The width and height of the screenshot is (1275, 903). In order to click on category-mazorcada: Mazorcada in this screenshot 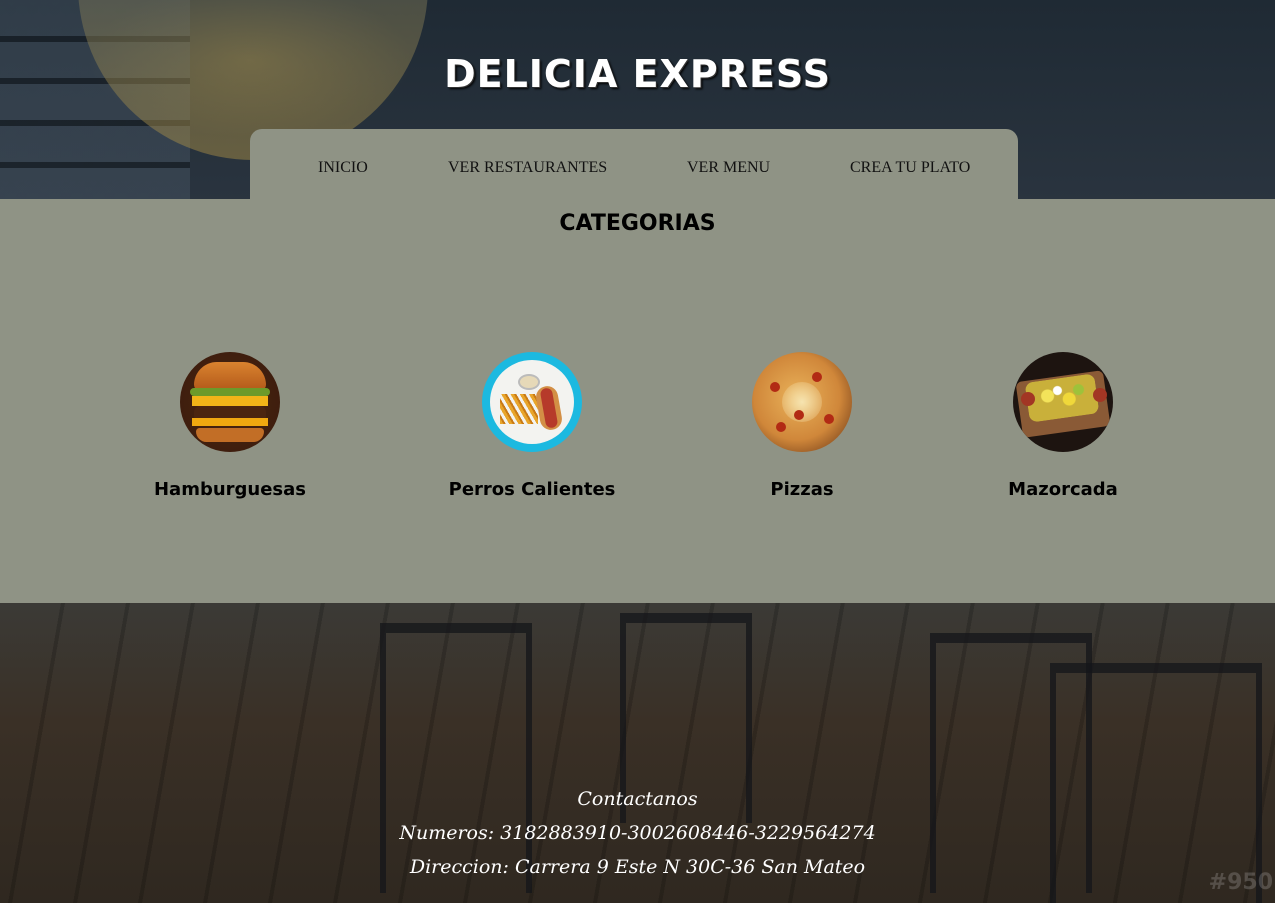, I will do `click(1063, 426)`.